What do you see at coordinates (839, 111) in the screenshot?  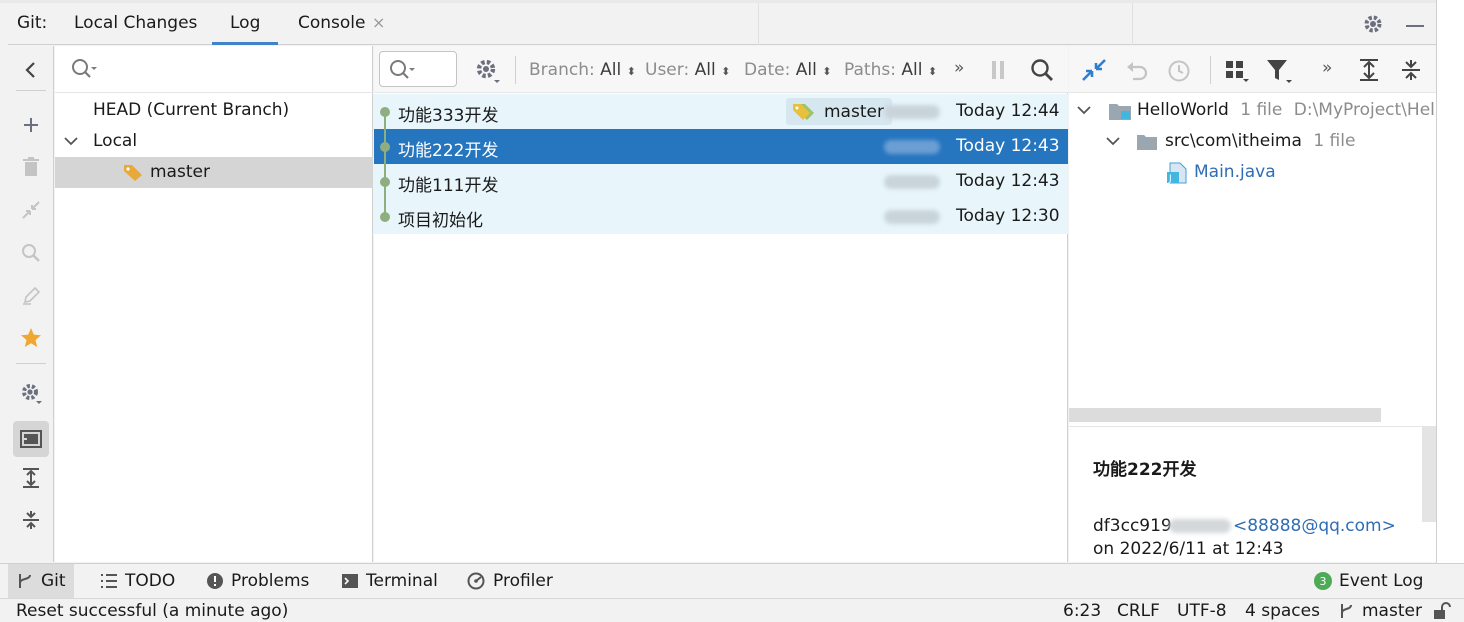 I see `branch-tag-label: master` at bounding box center [839, 111].